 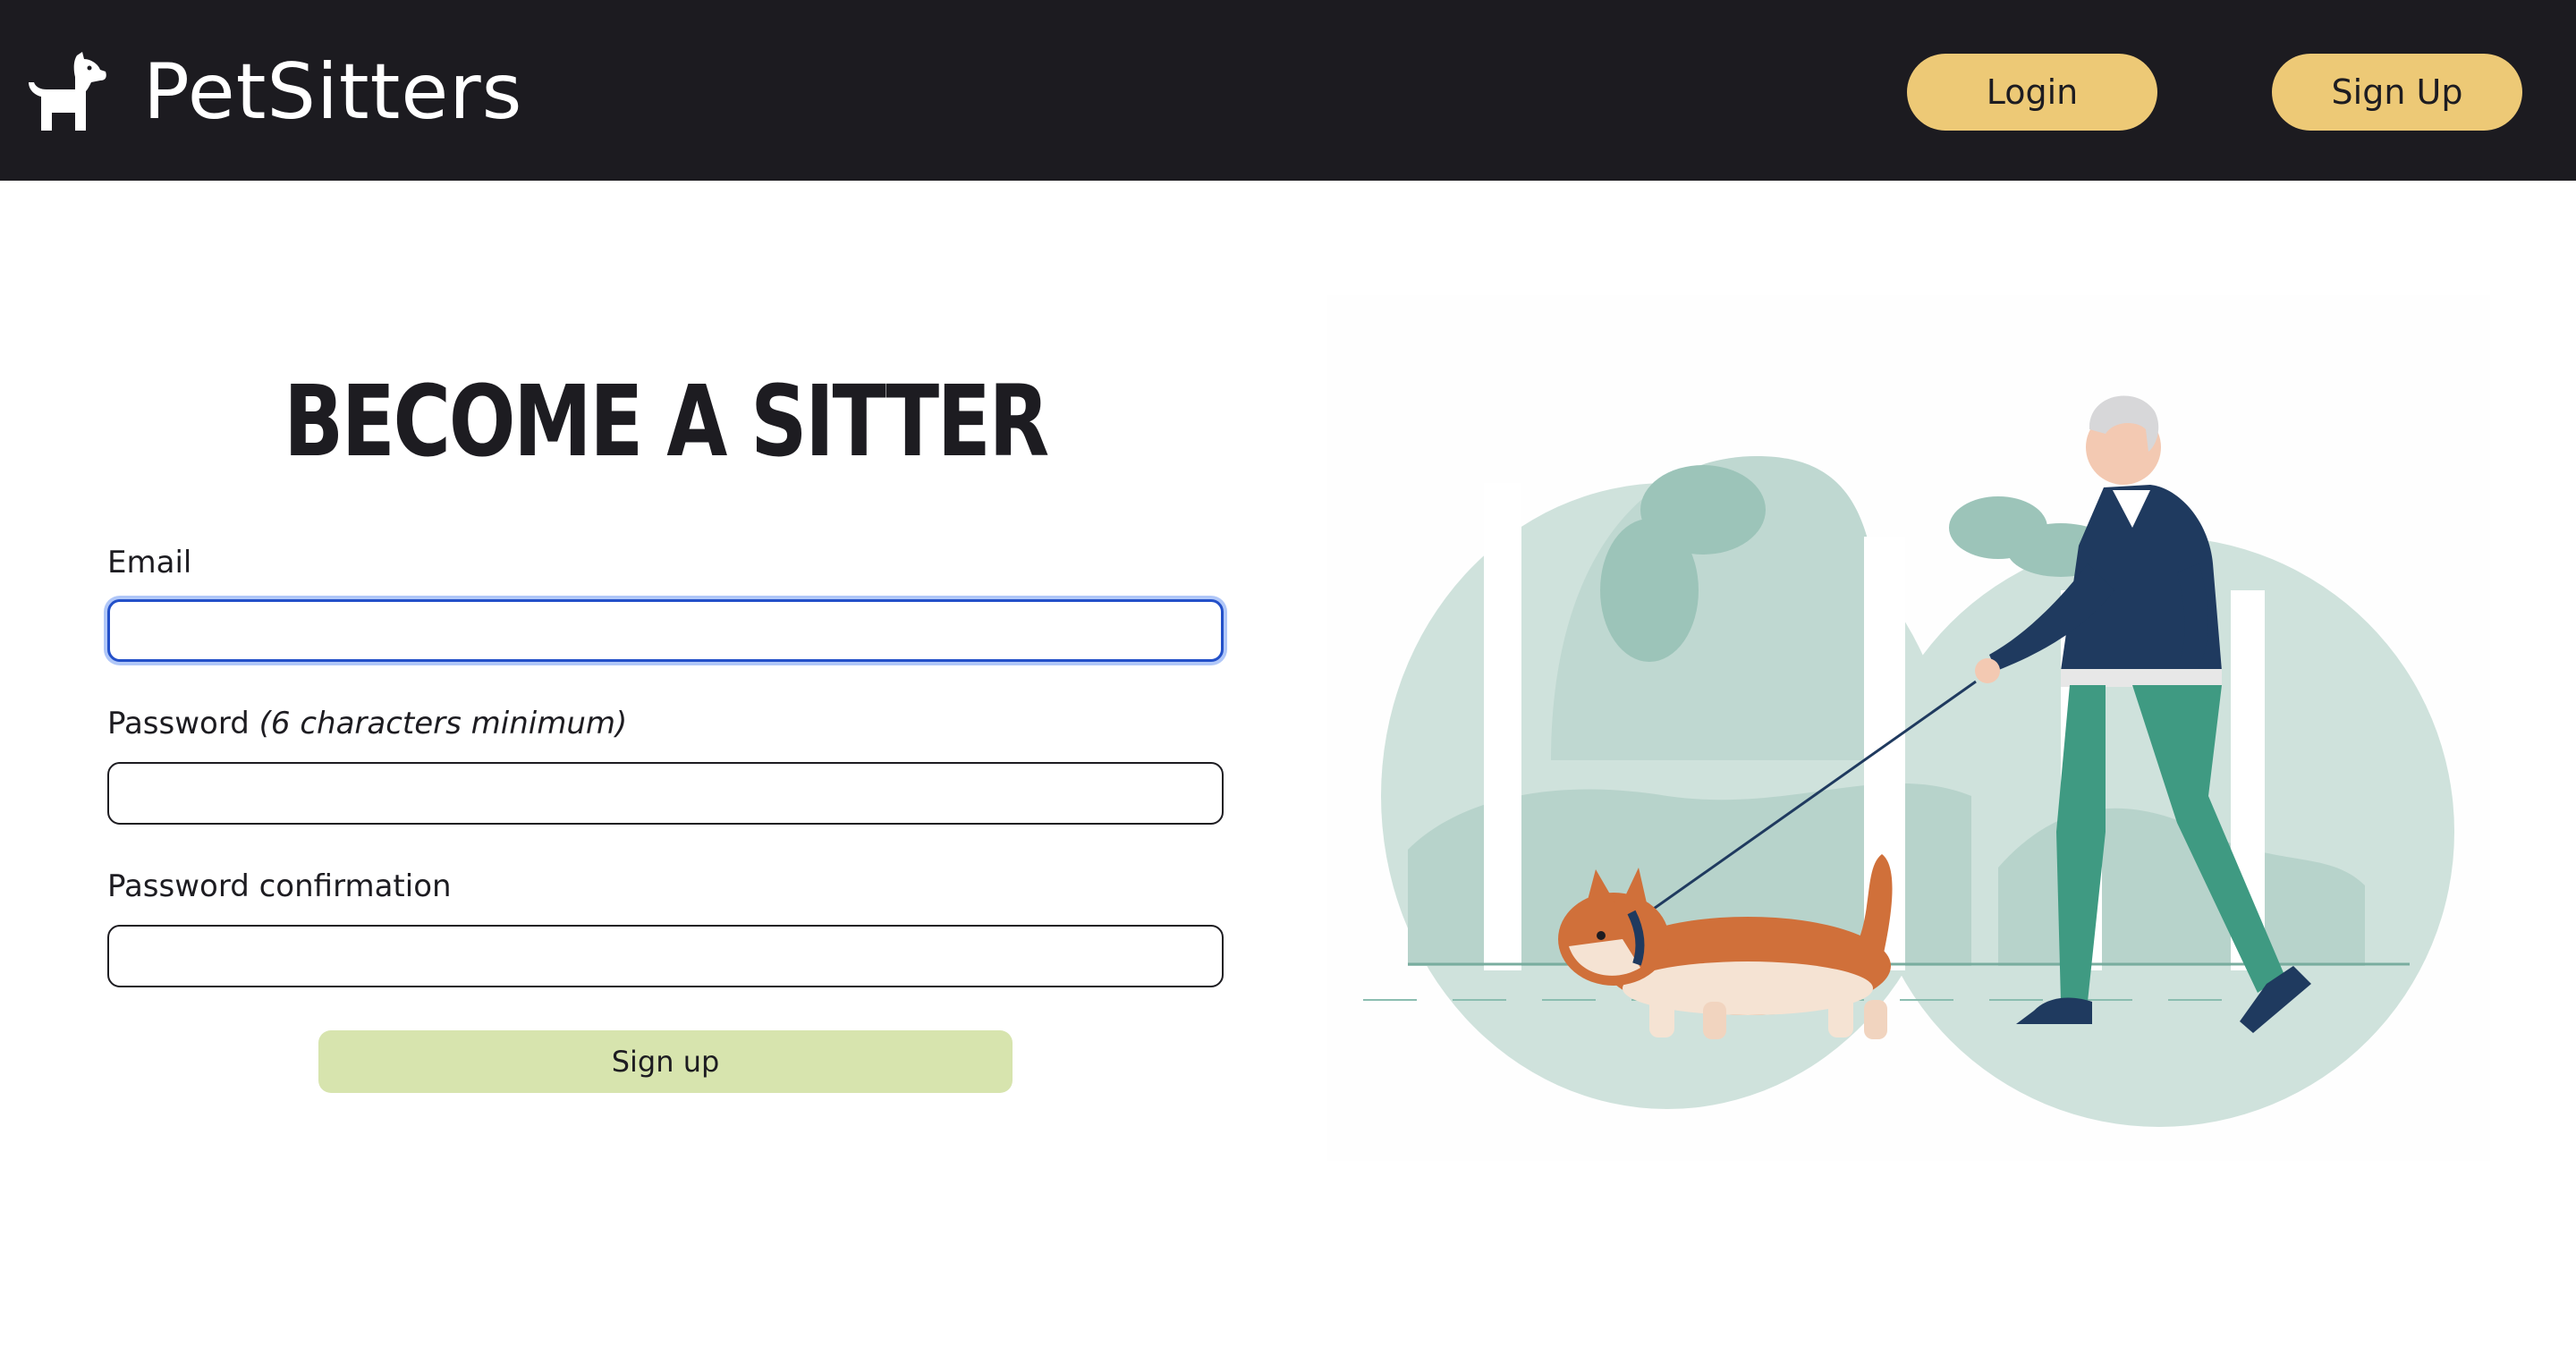 What do you see at coordinates (67, 91) in the screenshot?
I see `dog-icon` at bounding box center [67, 91].